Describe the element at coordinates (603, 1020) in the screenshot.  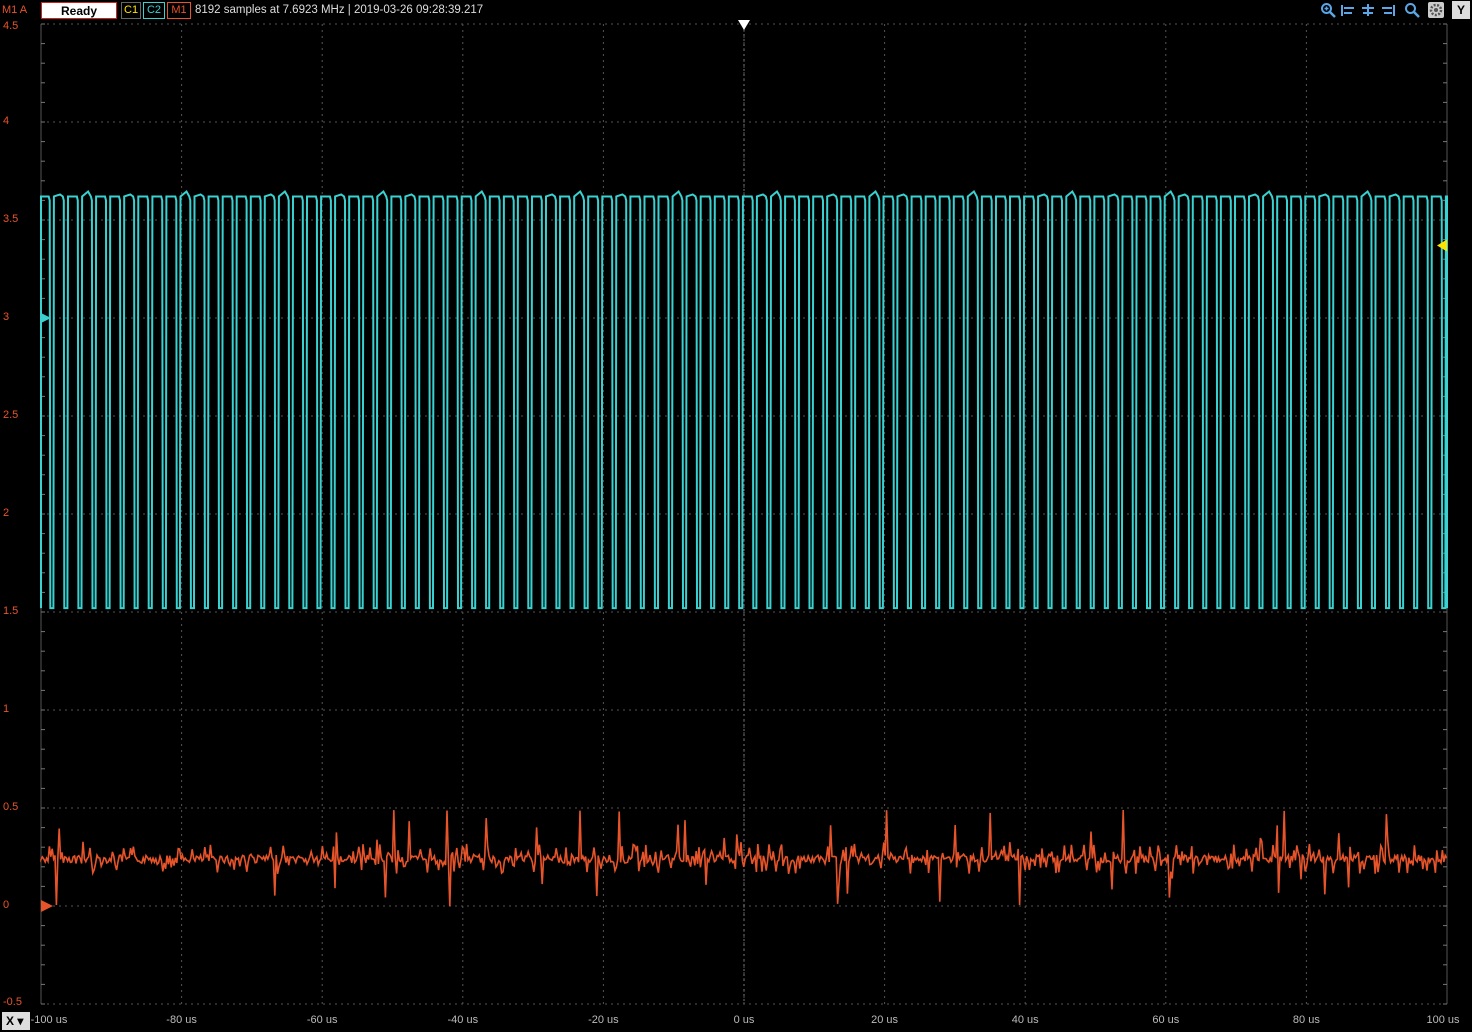
I see `x-tick-label: -20 us` at that location.